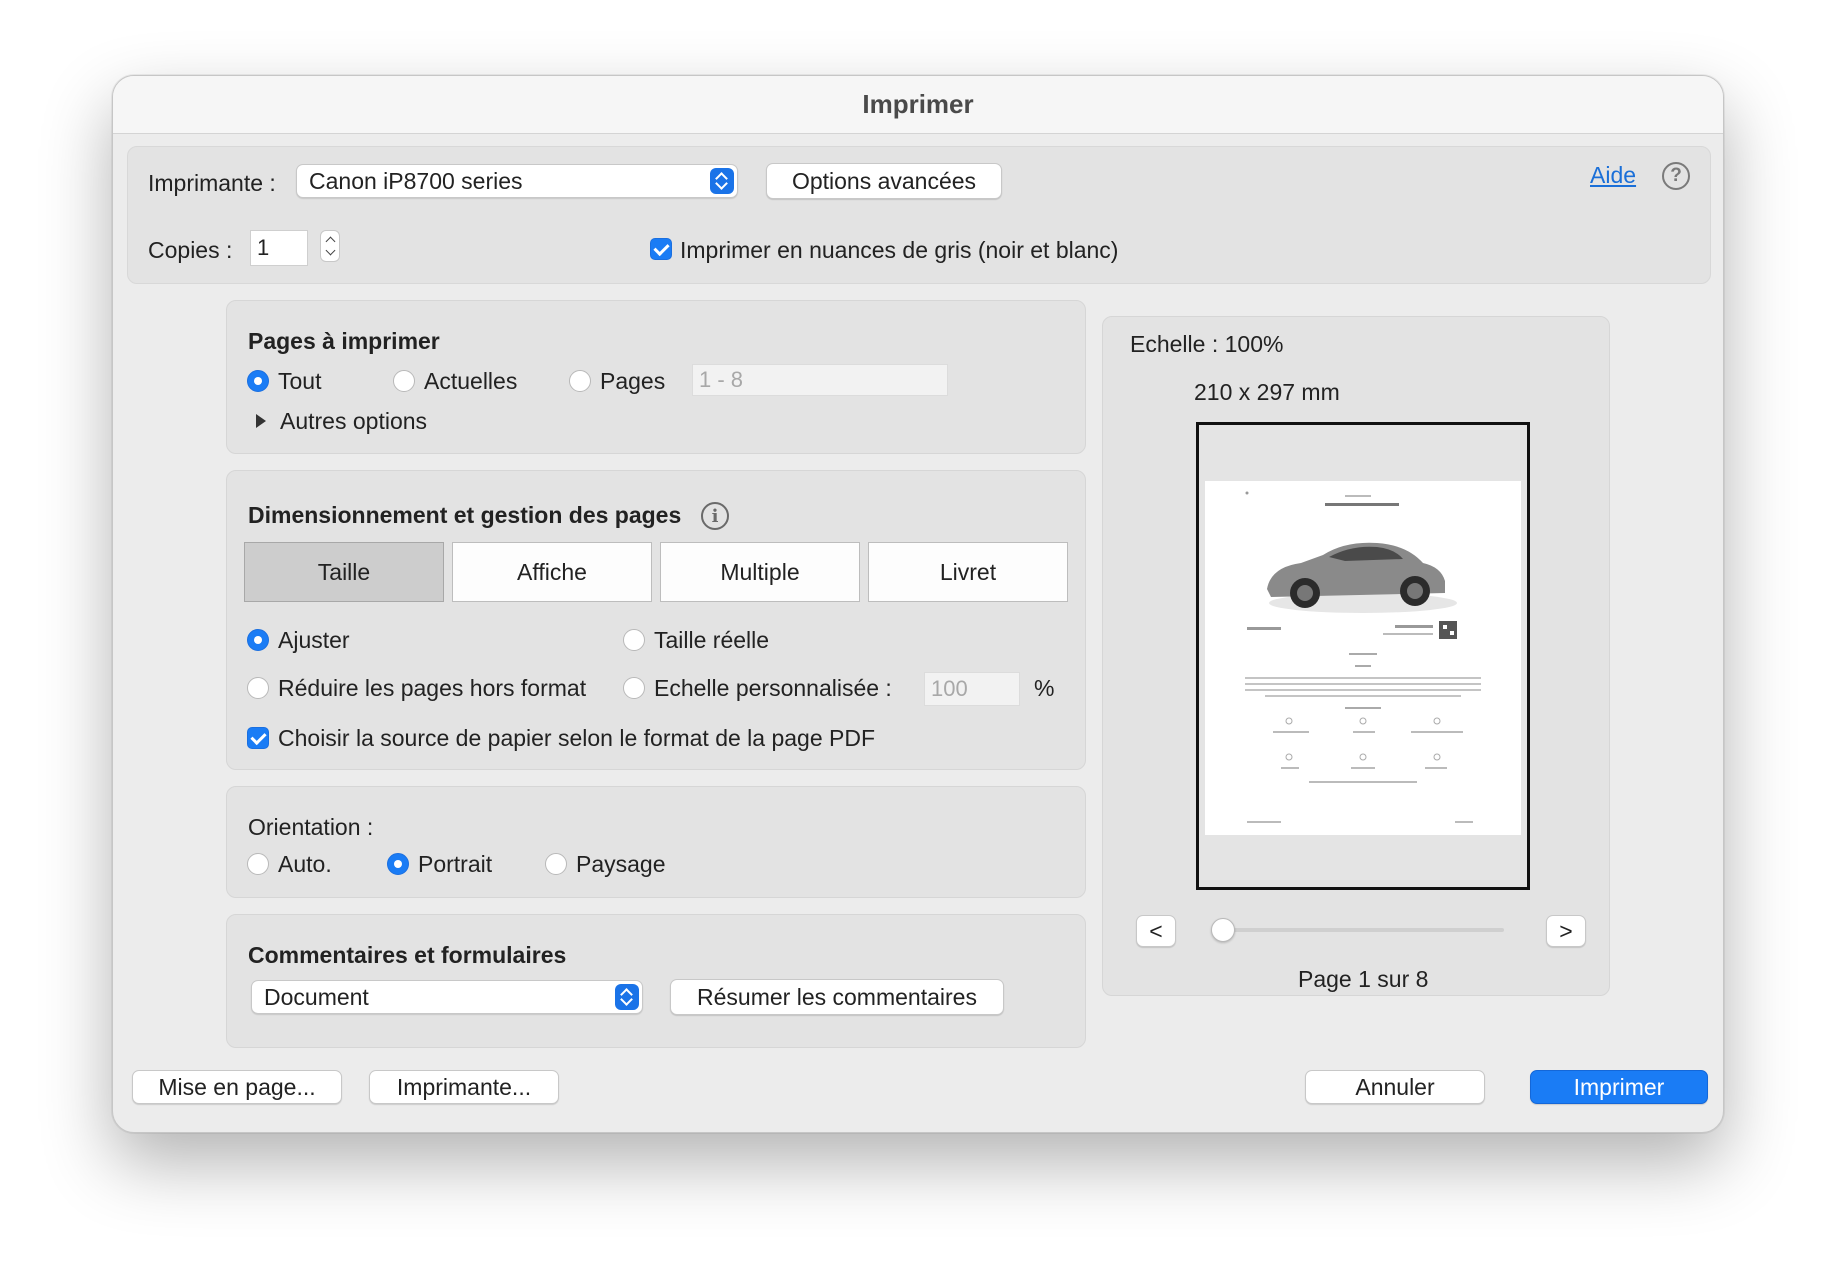 The image size is (1836, 1282). What do you see at coordinates (634, 640) in the screenshot?
I see `actual-size-radio` at bounding box center [634, 640].